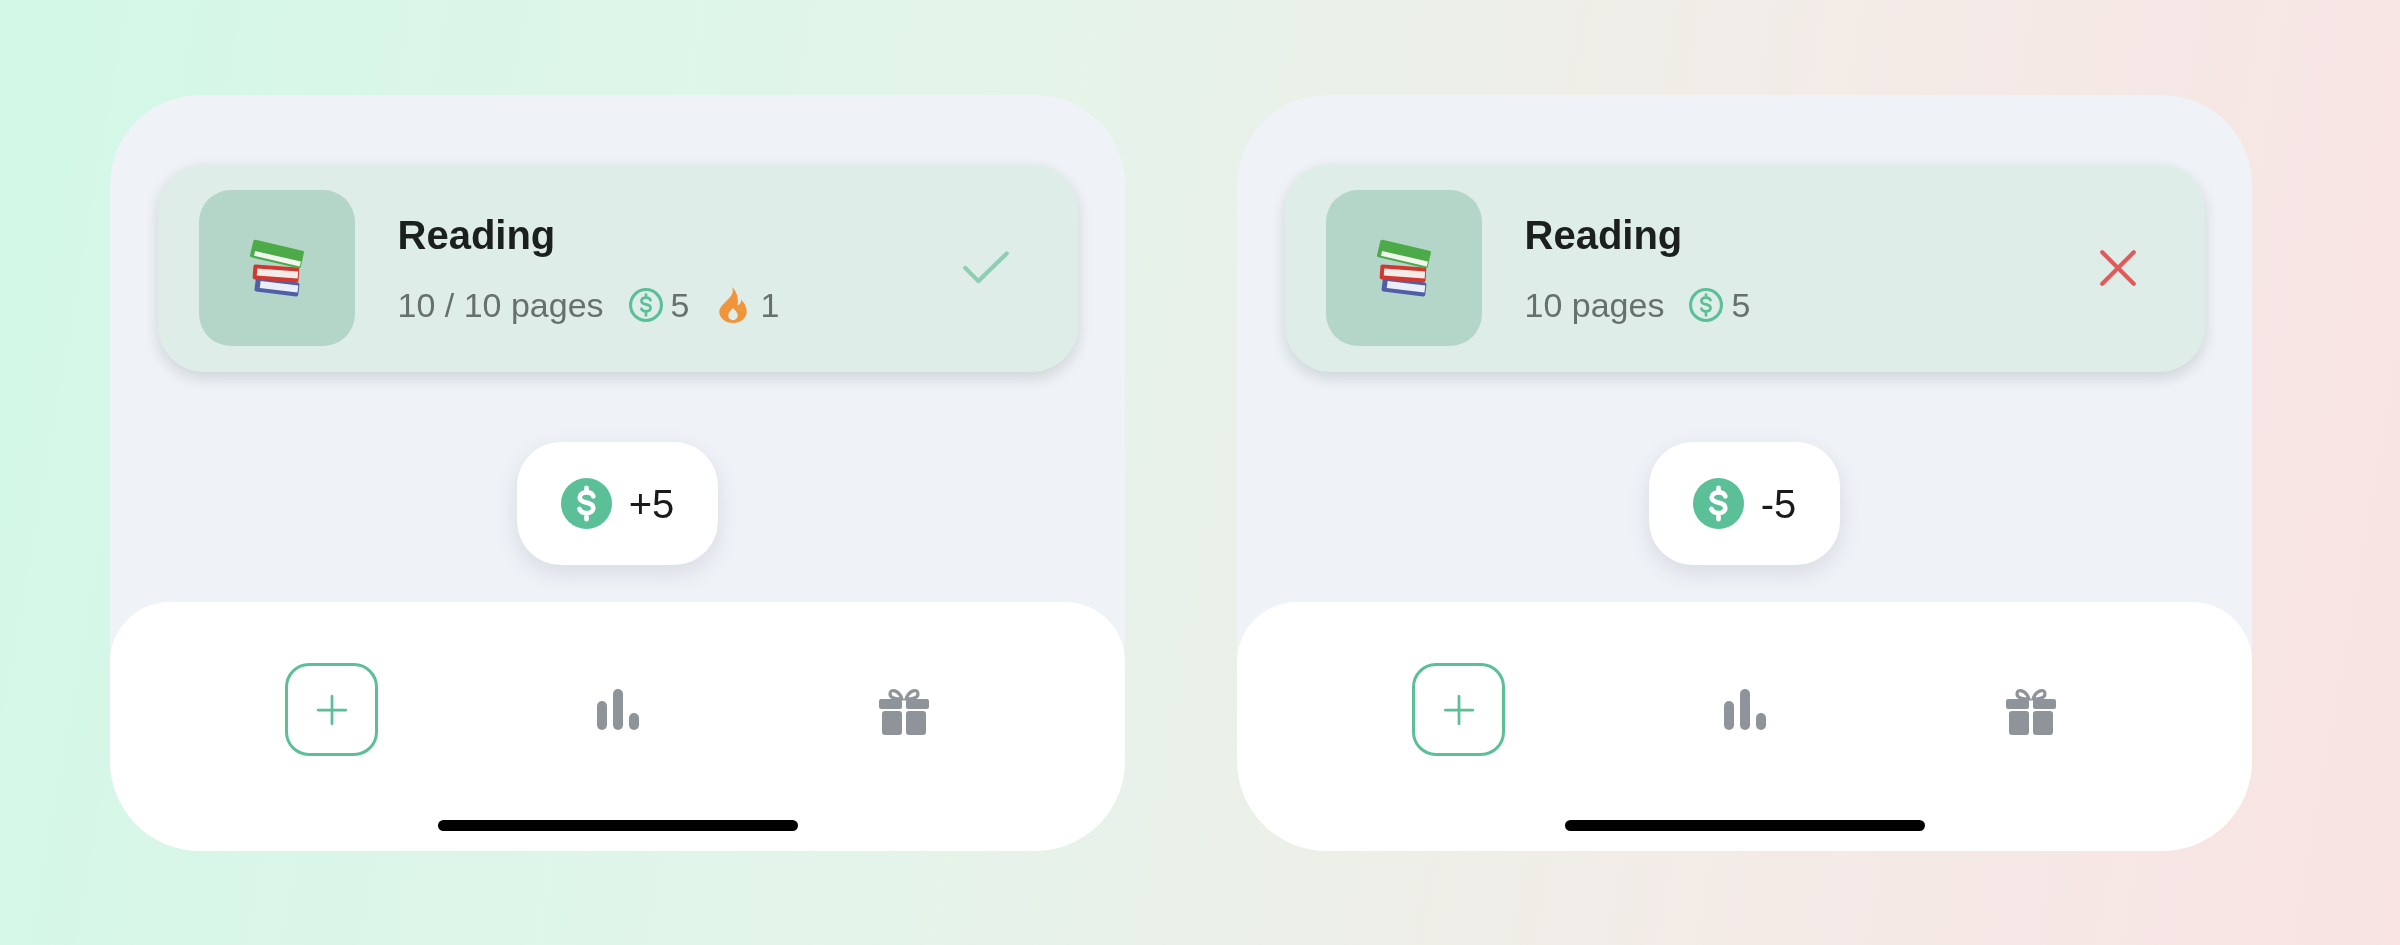  I want to click on pages-count: 10 / 10 pages, so click(500, 305).